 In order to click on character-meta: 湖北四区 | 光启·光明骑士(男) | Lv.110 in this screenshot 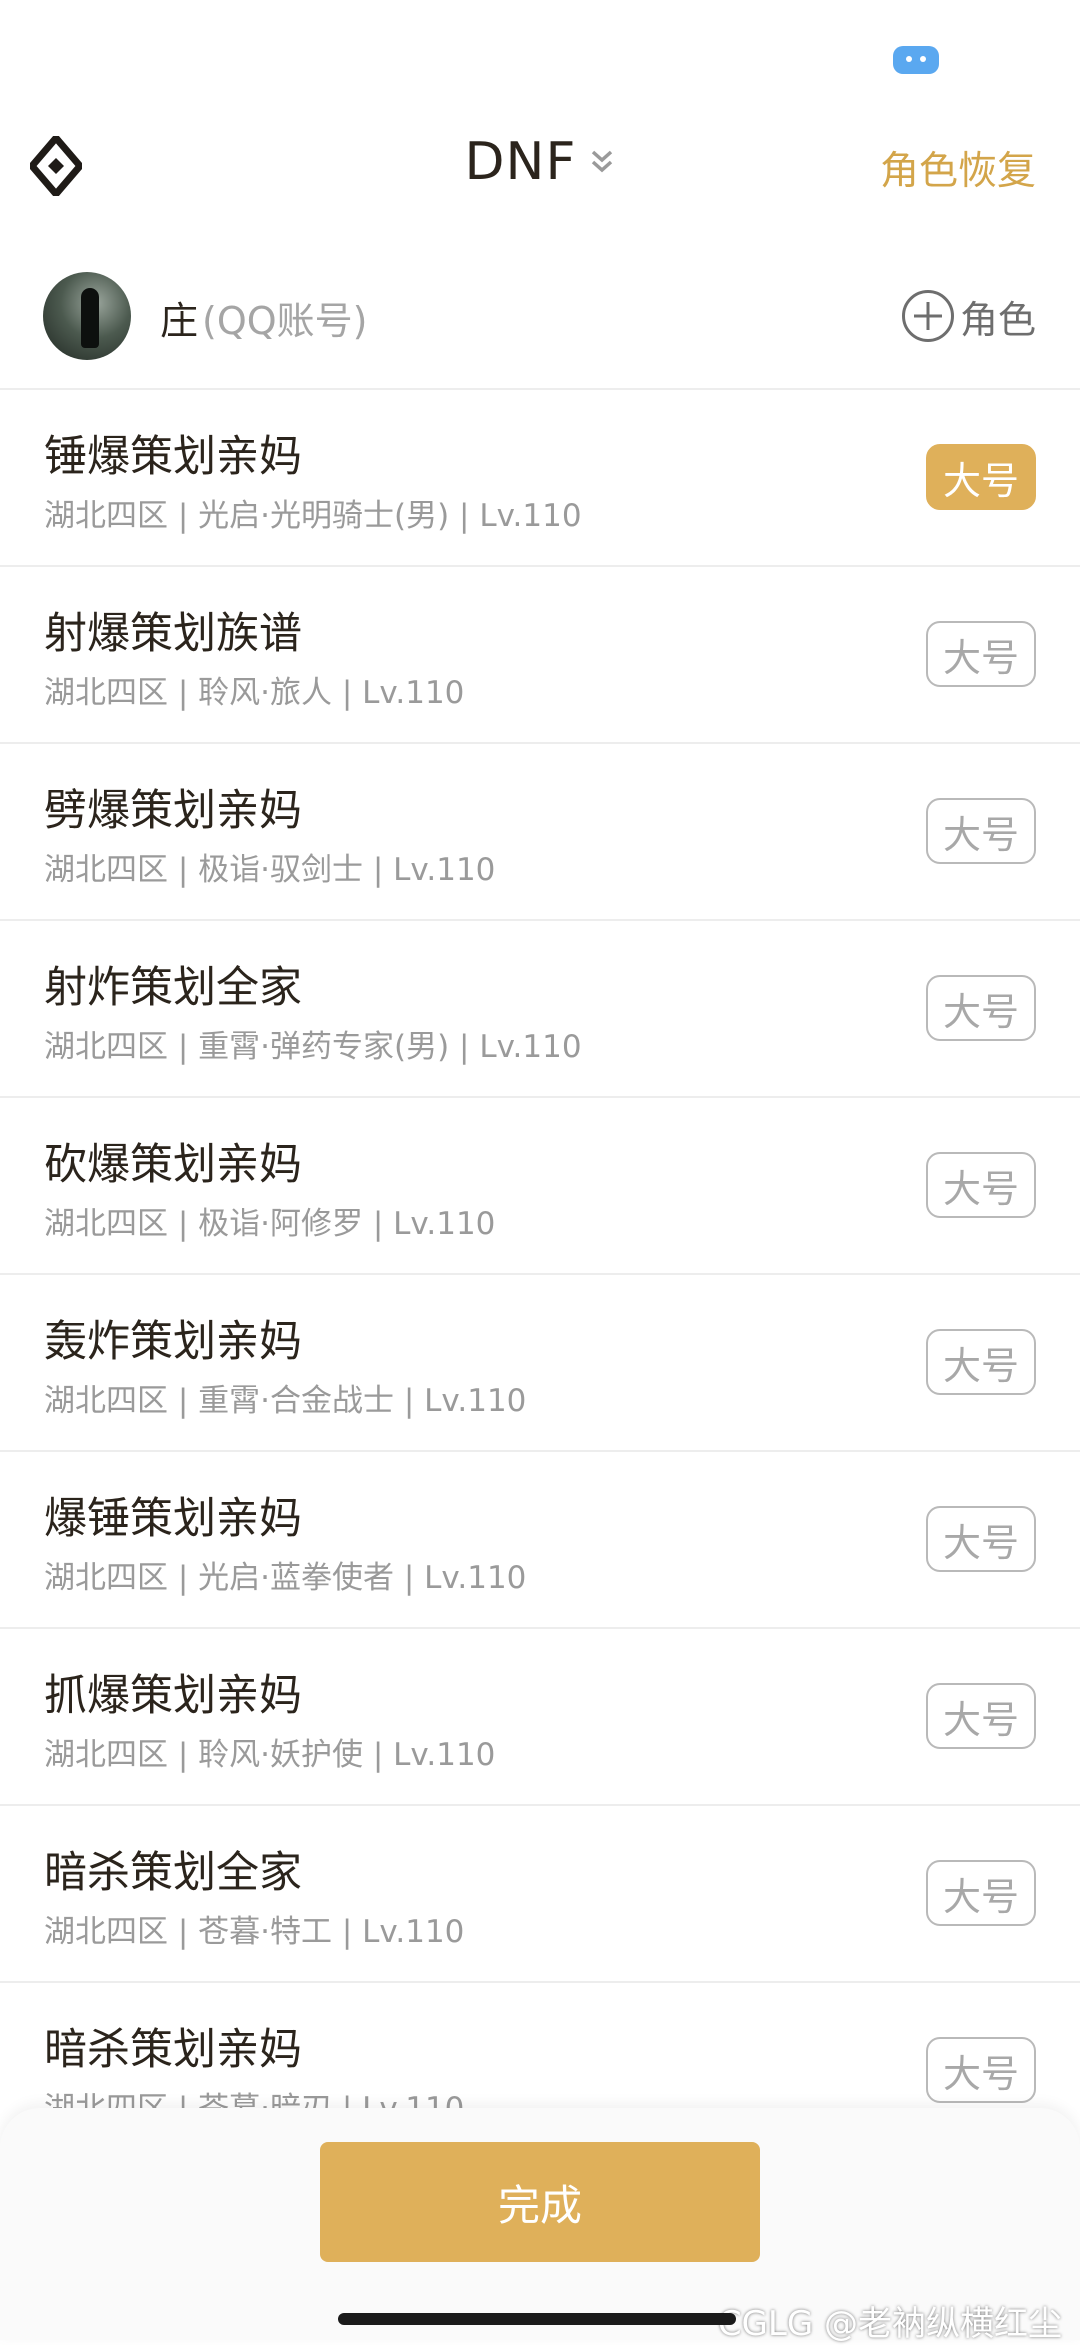, I will do `click(313, 516)`.